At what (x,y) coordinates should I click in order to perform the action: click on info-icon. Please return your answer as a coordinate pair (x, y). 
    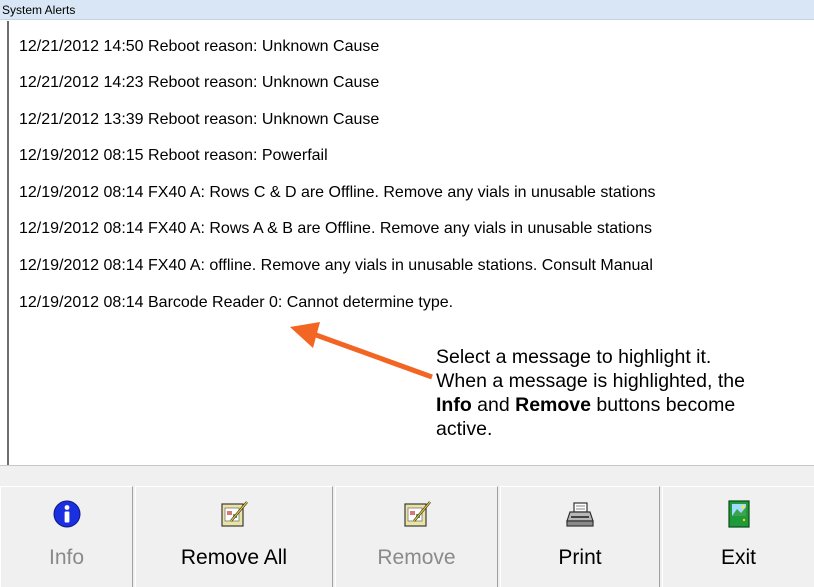
    Looking at the image, I should click on (66, 514).